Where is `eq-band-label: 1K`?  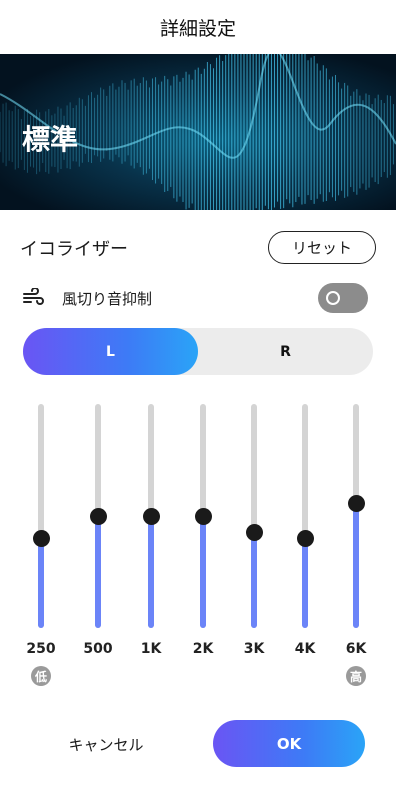 eq-band-label: 1K is located at coordinates (151, 649).